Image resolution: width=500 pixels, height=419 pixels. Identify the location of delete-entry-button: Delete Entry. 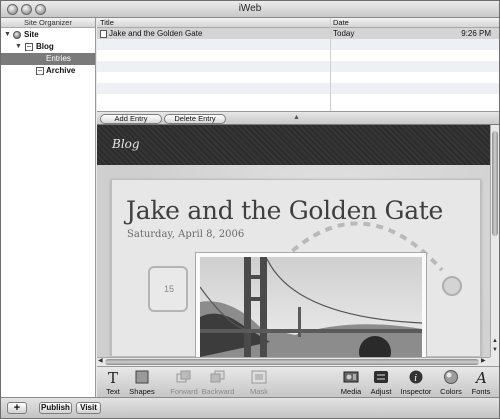
(195, 119).